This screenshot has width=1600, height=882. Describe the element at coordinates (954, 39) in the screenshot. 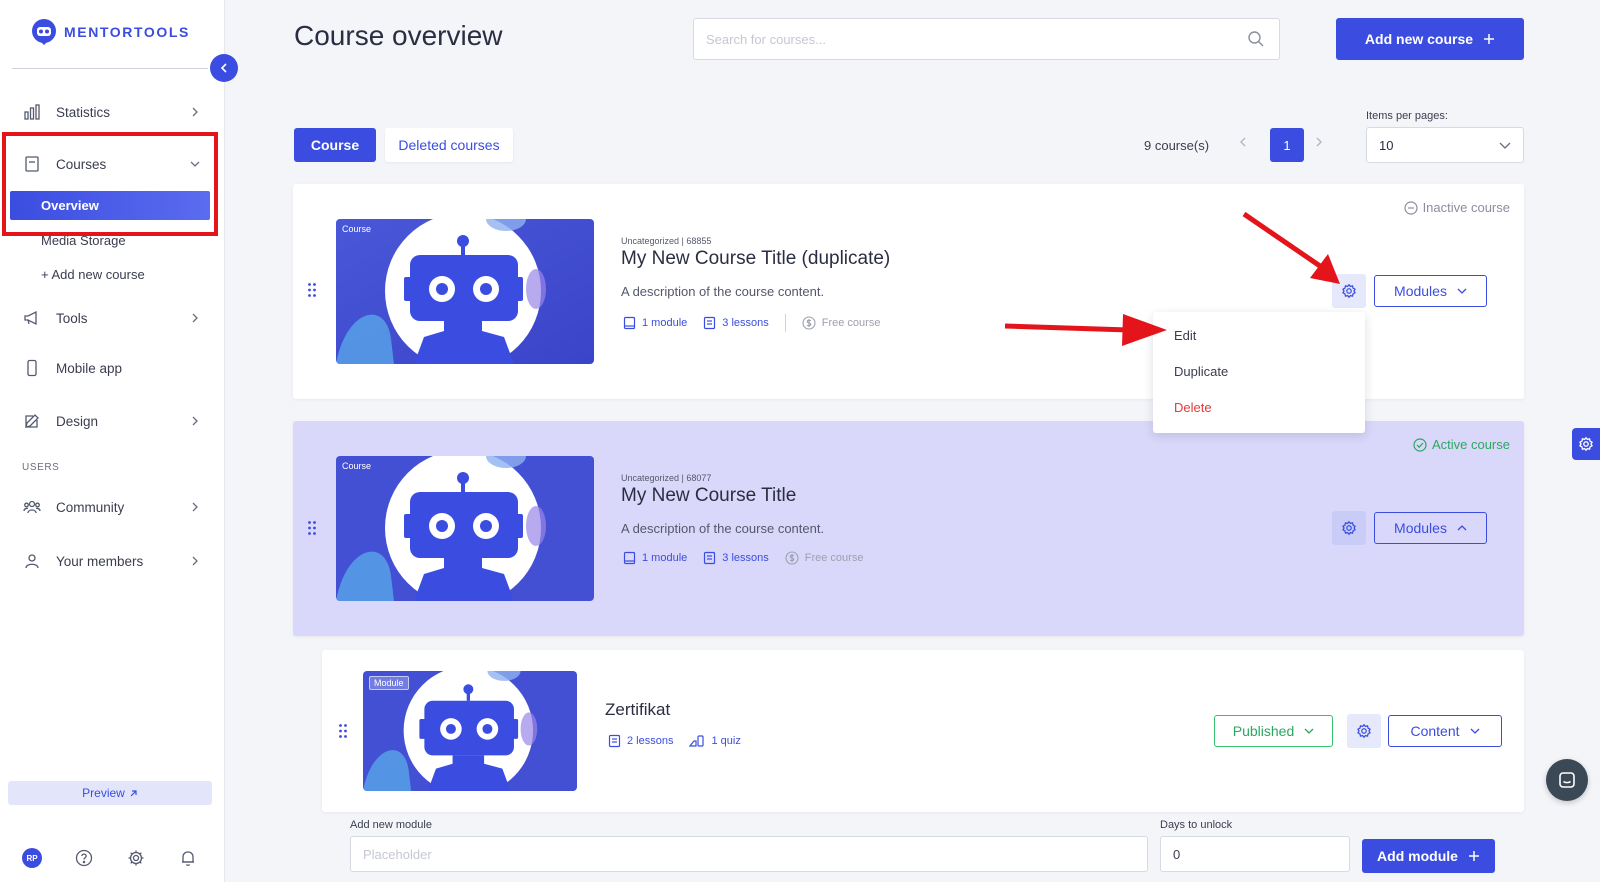

I see `search-input` at that location.